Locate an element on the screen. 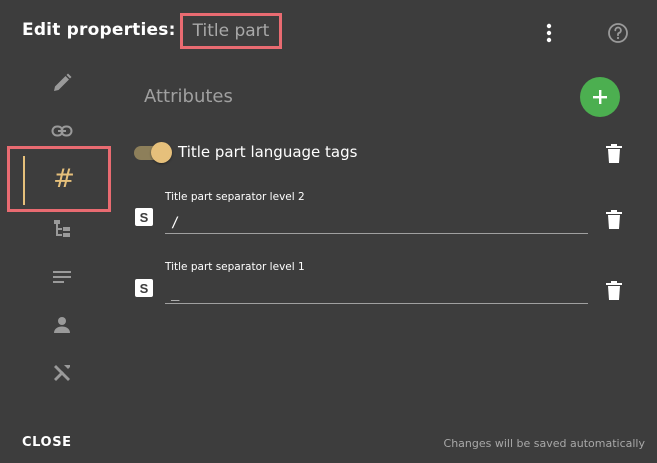 The image size is (657, 463). link-icon is located at coordinates (62, 131).